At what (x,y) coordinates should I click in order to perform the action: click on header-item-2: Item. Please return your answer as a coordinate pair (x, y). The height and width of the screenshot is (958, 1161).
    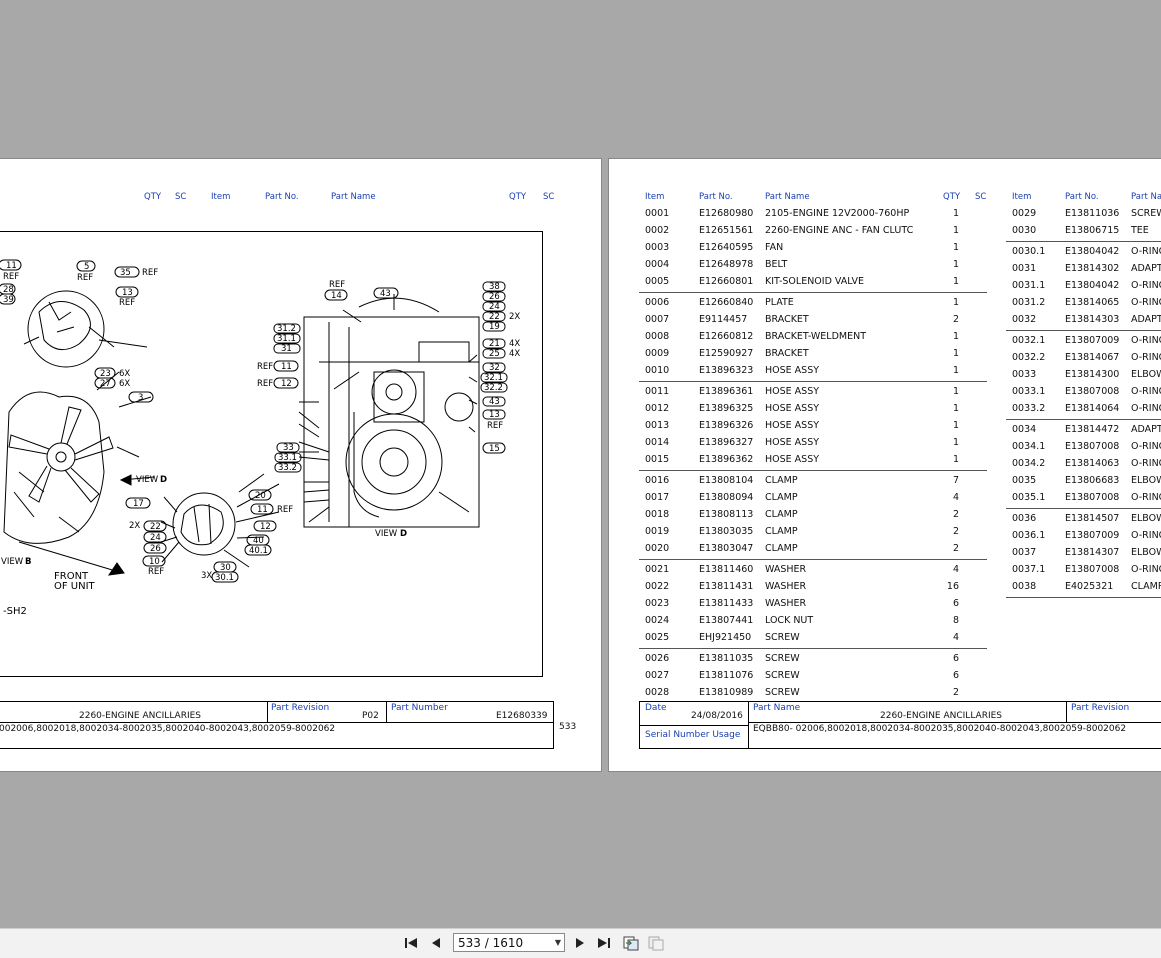
    Looking at the image, I should click on (1022, 197).